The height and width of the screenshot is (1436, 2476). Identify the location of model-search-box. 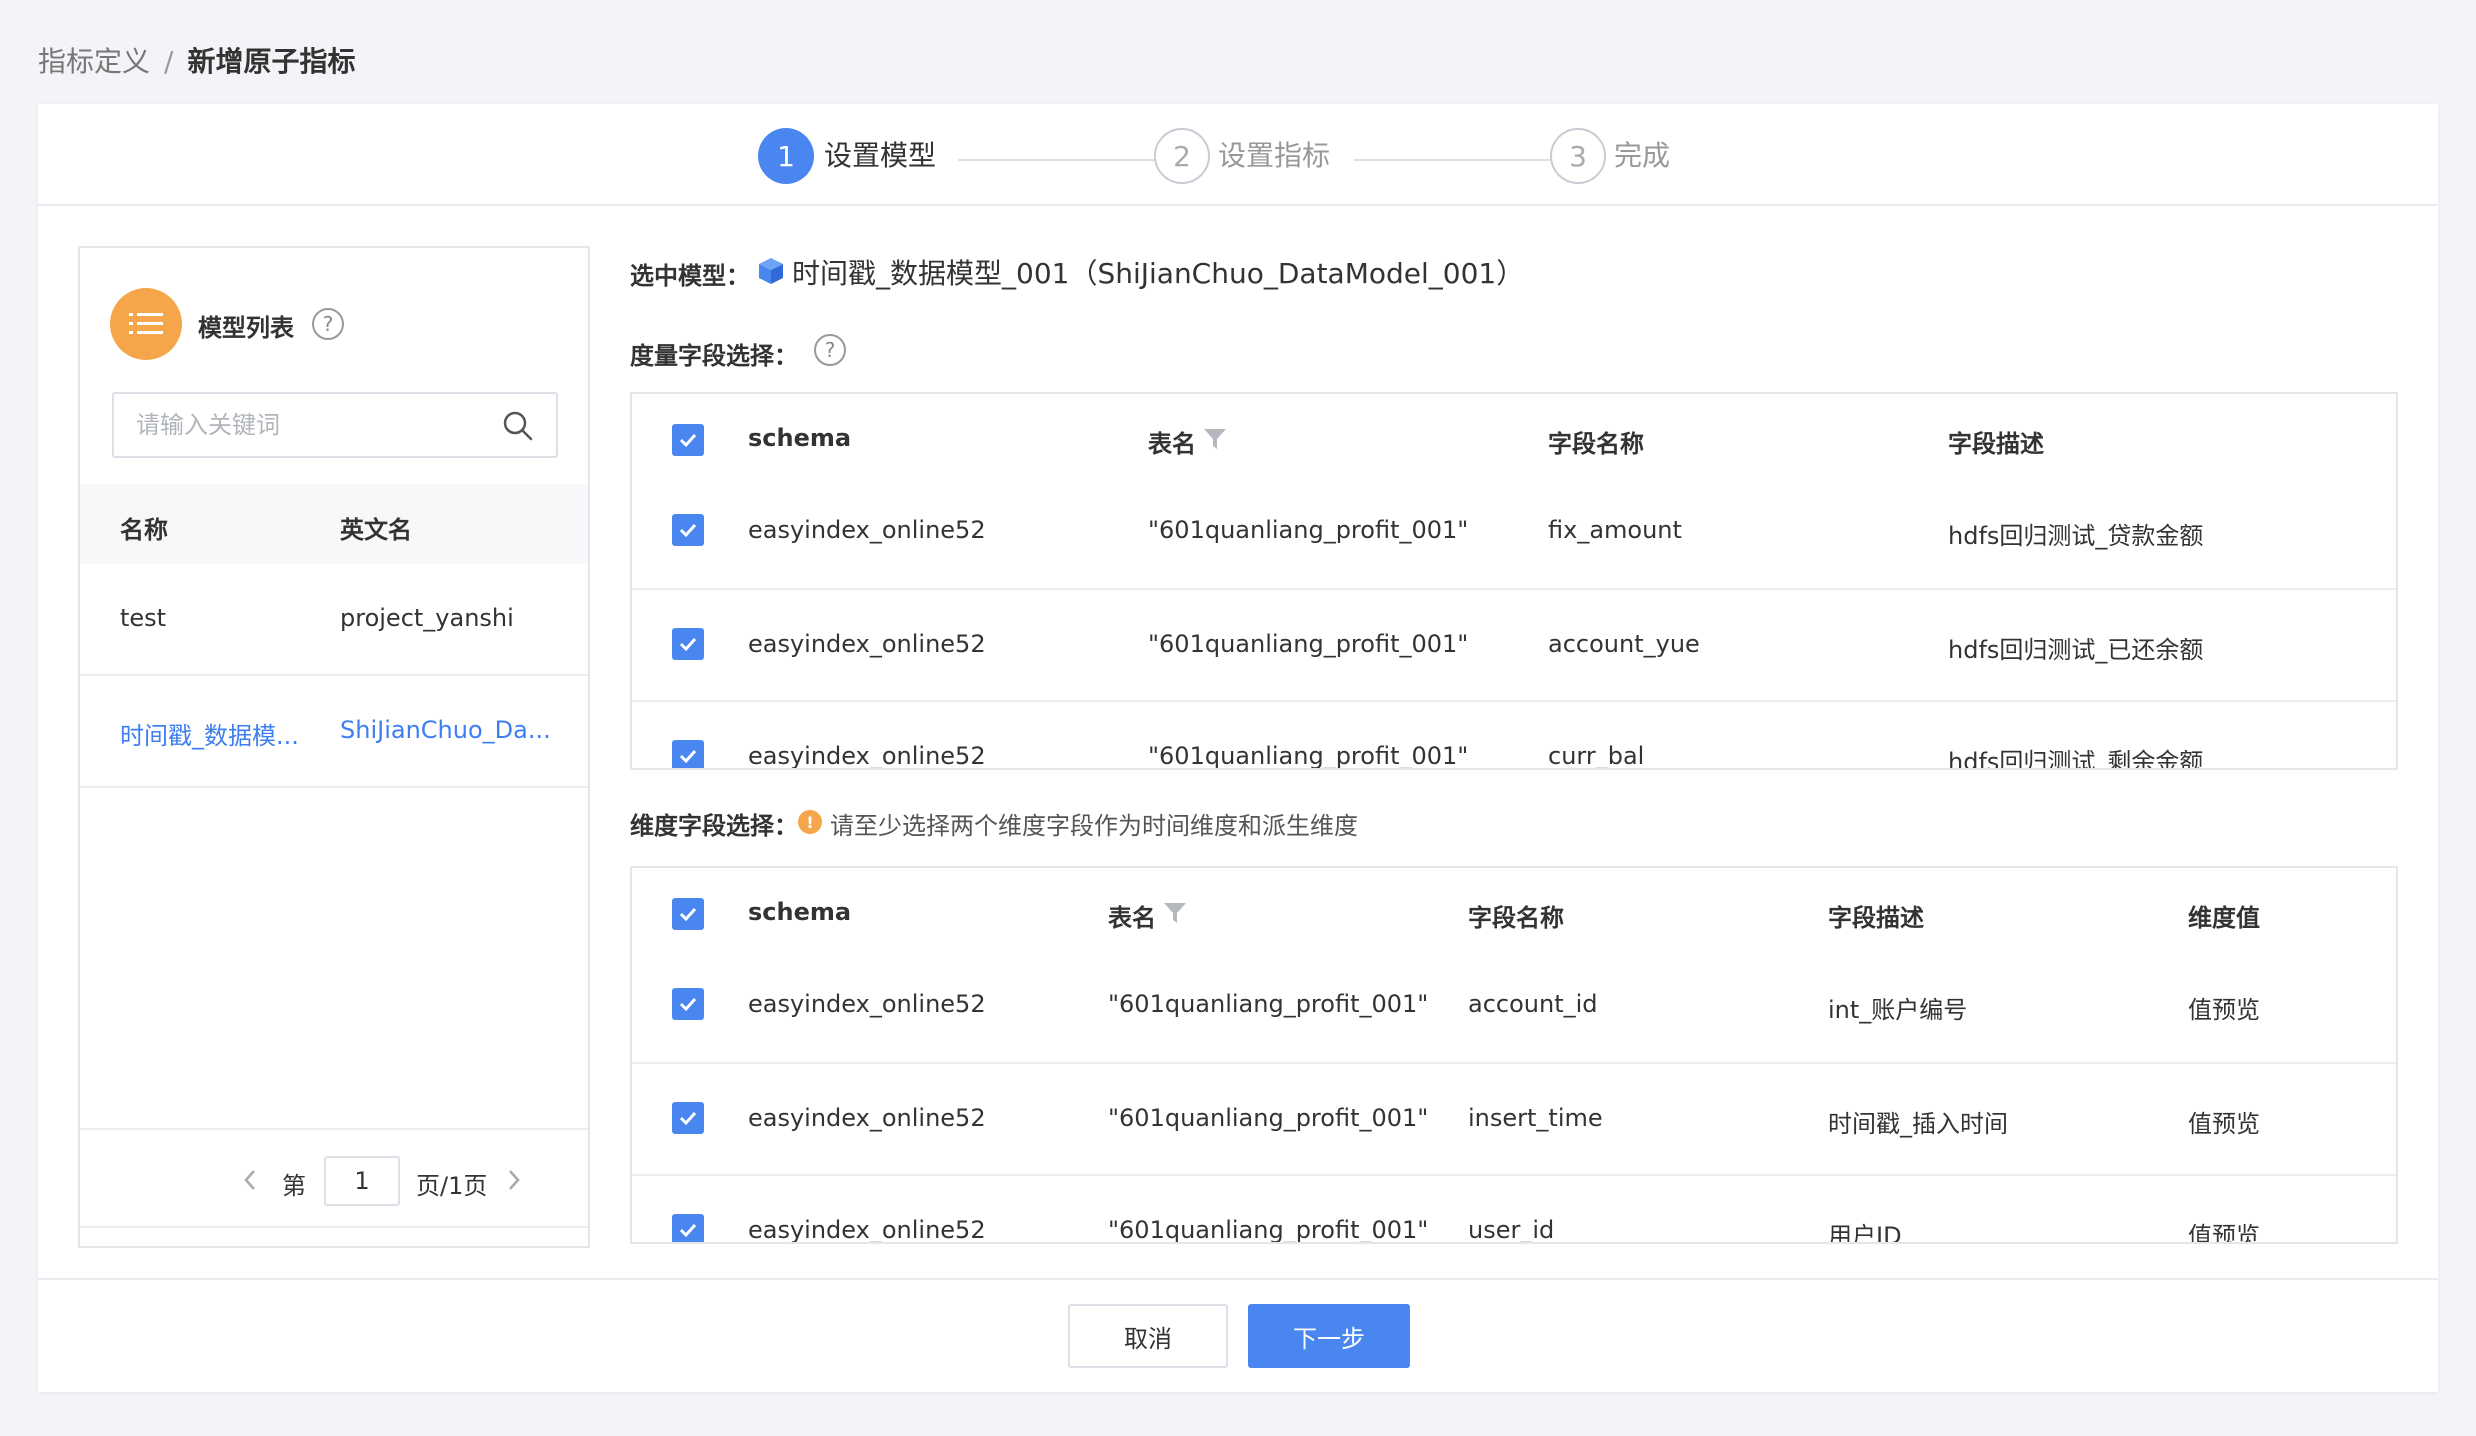
(335, 425).